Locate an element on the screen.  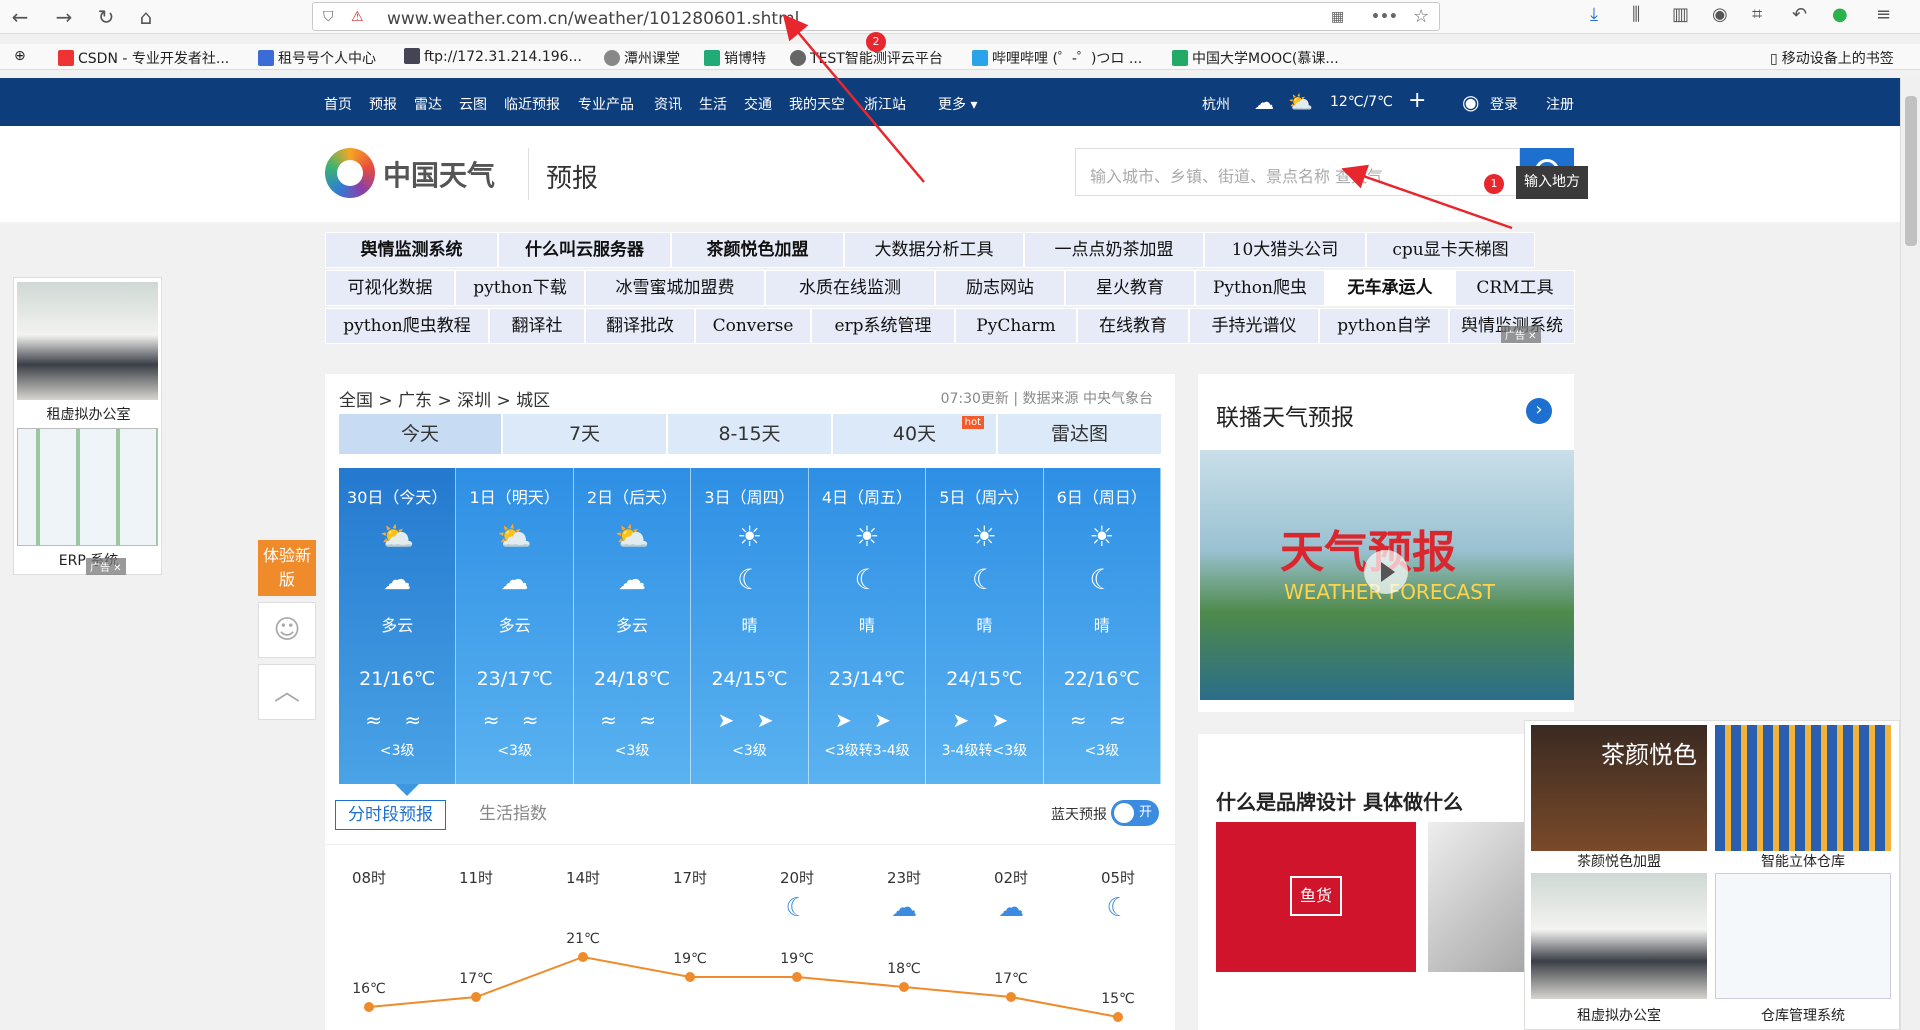
qr-code-icon: ▦ is located at coordinates (1337, 17).